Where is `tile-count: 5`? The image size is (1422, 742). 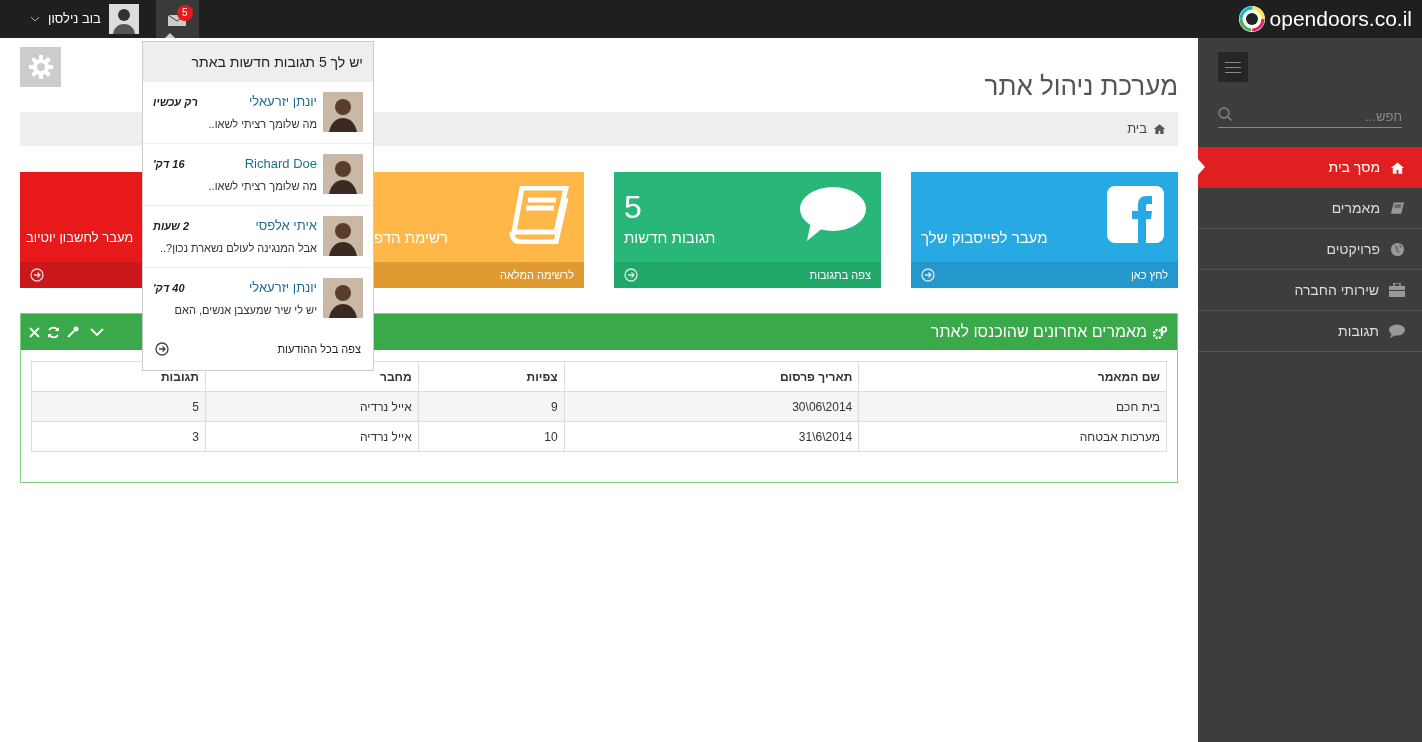 tile-count: 5 is located at coordinates (633, 207).